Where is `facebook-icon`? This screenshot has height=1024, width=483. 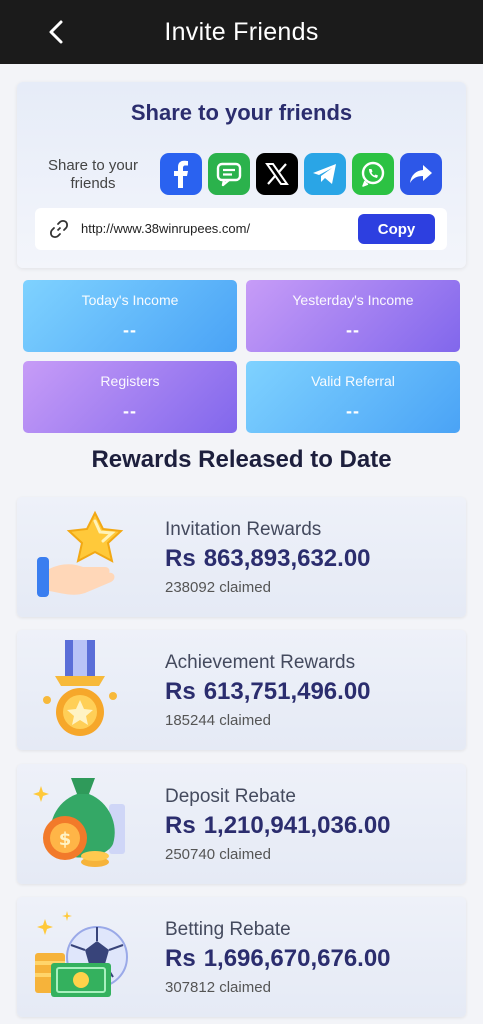
facebook-icon is located at coordinates (181, 174).